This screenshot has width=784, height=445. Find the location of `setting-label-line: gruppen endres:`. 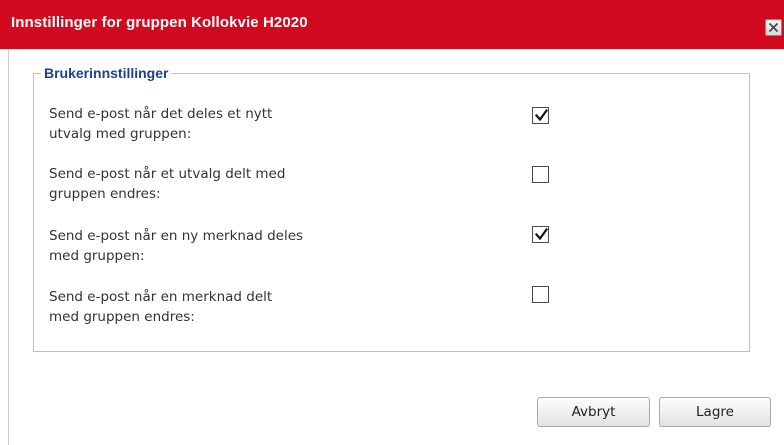

setting-label-line: gruppen endres: is located at coordinates (105, 194).